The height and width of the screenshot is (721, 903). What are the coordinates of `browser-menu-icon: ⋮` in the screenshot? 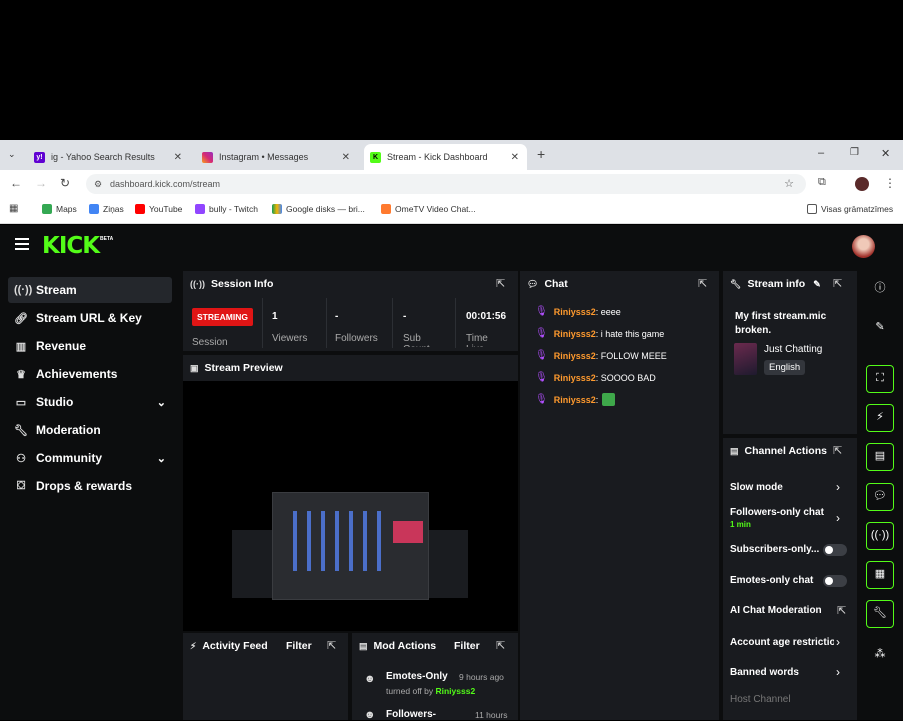 It's located at (890, 183).